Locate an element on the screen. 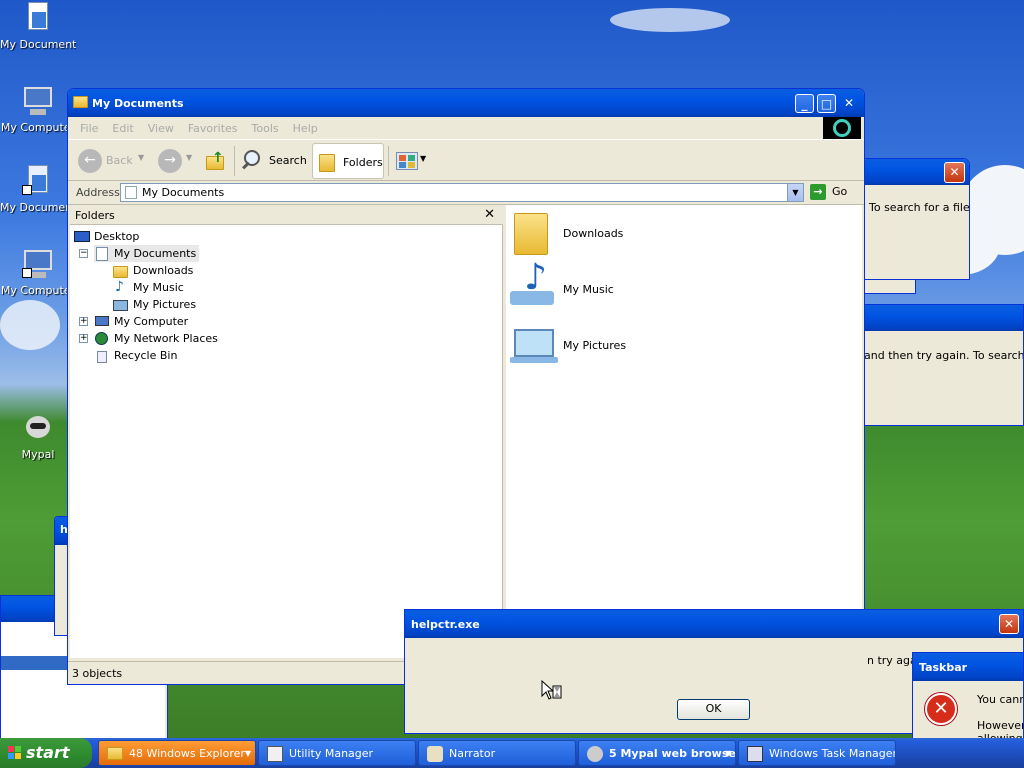 The height and width of the screenshot is (768, 1024). tree-item-downloads: Downloads is located at coordinates (153, 270).